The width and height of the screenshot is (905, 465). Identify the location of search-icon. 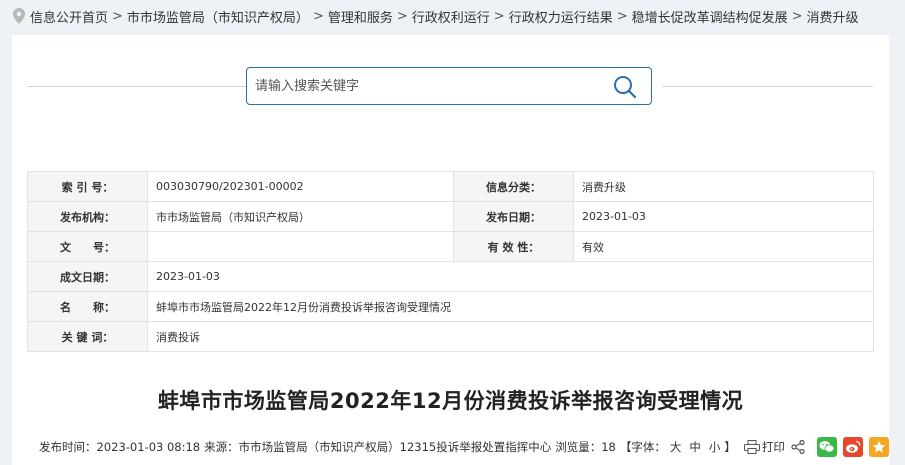
(625, 87).